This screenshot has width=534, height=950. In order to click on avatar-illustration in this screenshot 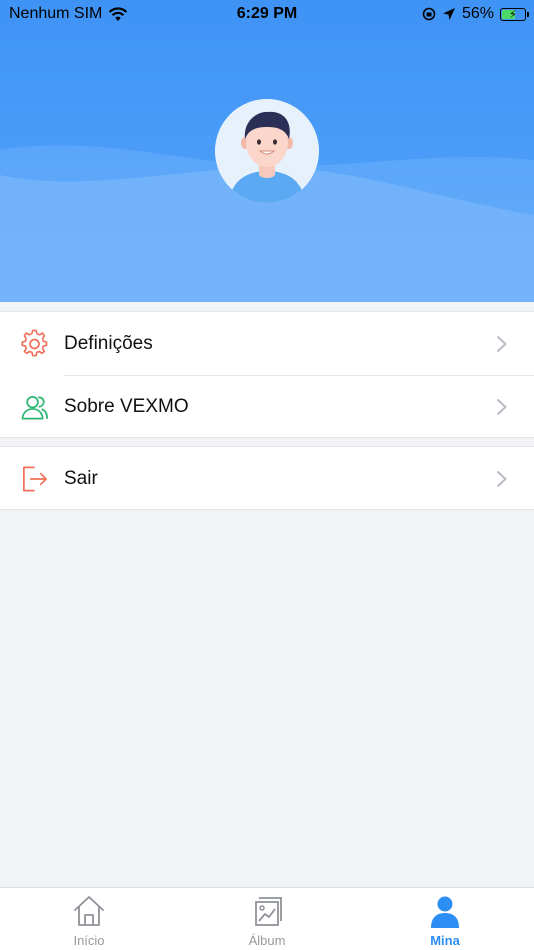, I will do `click(267, 151)`.